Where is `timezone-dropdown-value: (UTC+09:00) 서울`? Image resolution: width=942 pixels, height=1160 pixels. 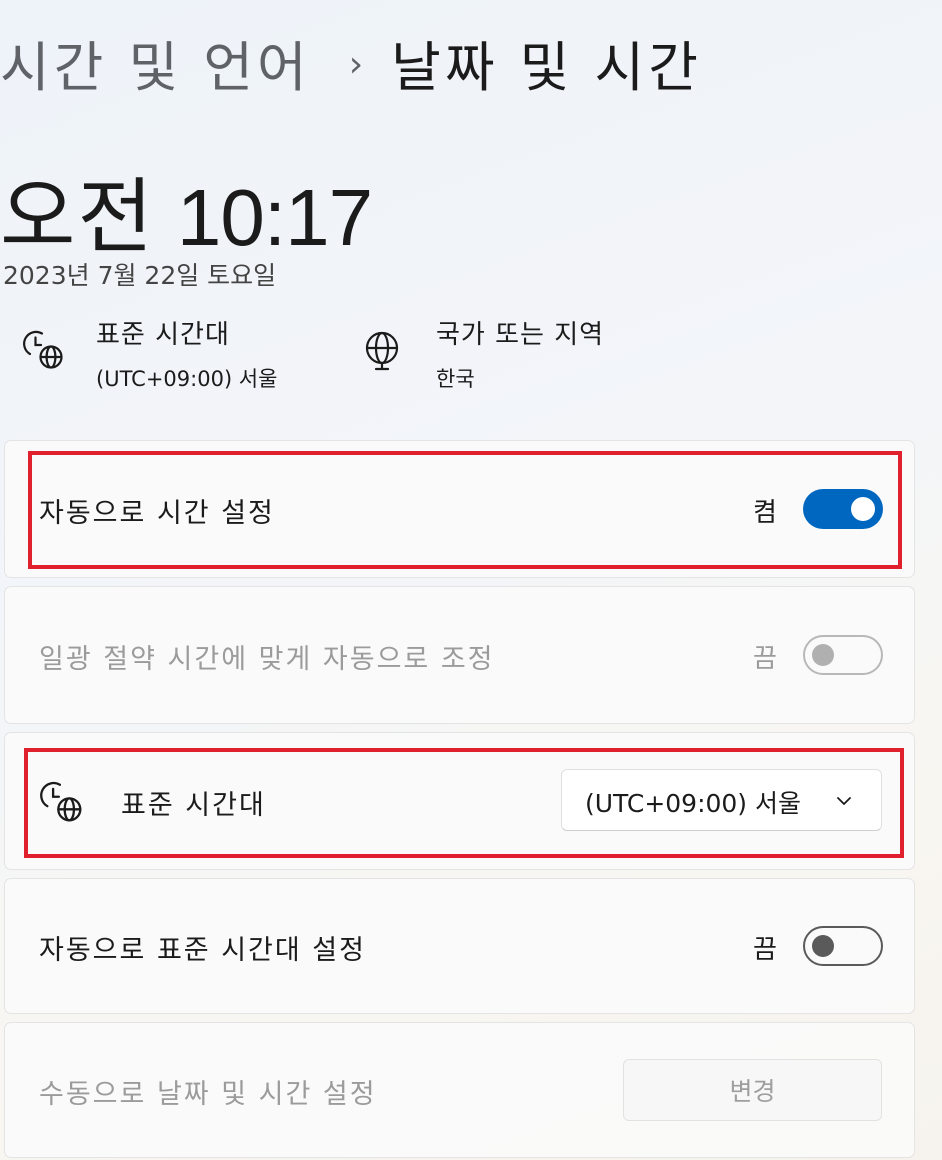 timezone-dropdown-value: (UTC+09:00) 서울 is located at coordinates (693, 803).